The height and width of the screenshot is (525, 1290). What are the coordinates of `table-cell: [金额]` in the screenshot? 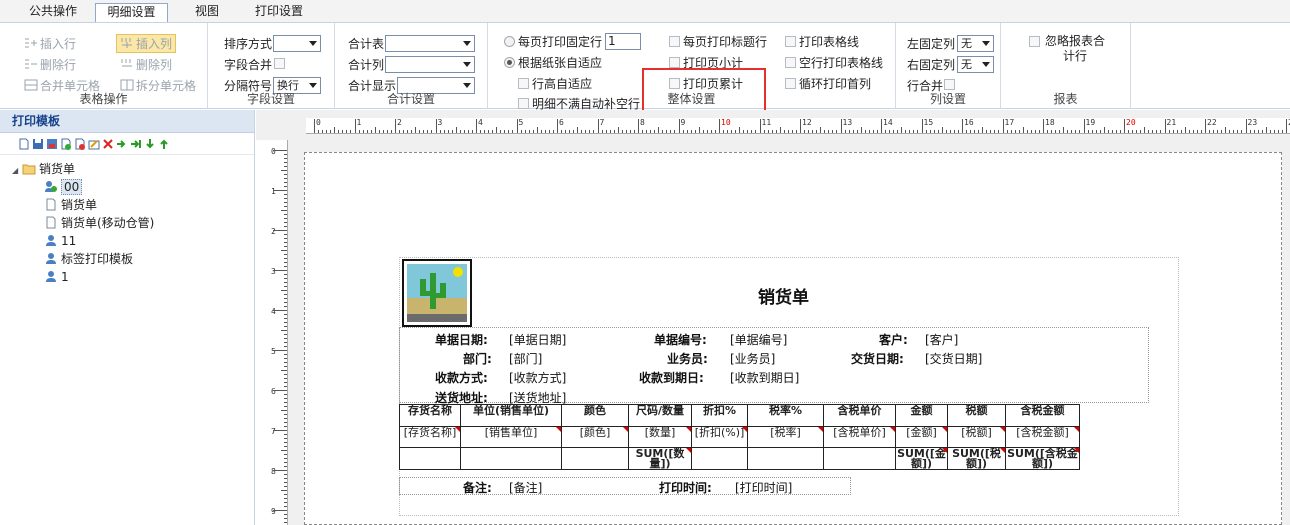 It's located at (921, 437).